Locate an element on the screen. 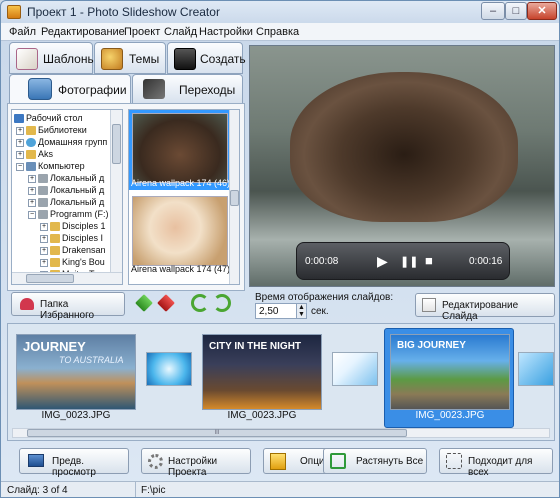 The image size is (560, 498). tree-item: + Библиотеки is located at coordinates (51, 130).